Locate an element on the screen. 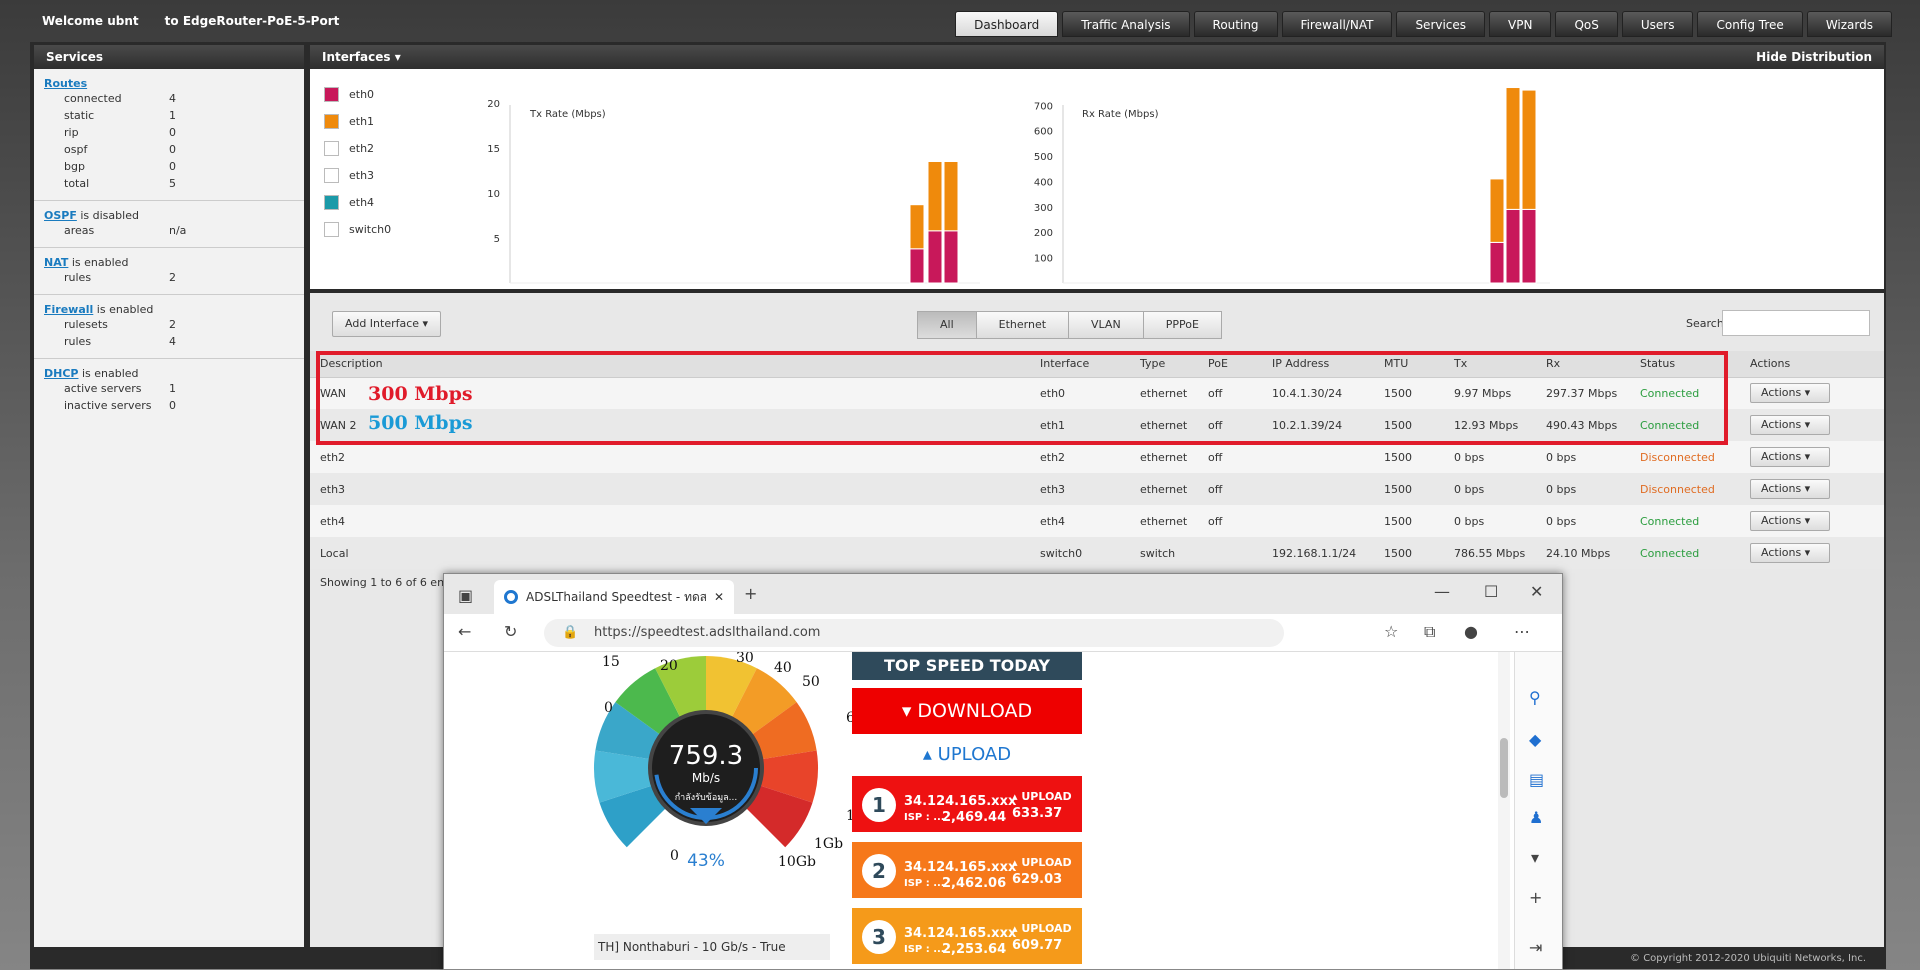 The image size is (1920, 970). filter-vlan: VLAN is located at coordinates (1106, 325).